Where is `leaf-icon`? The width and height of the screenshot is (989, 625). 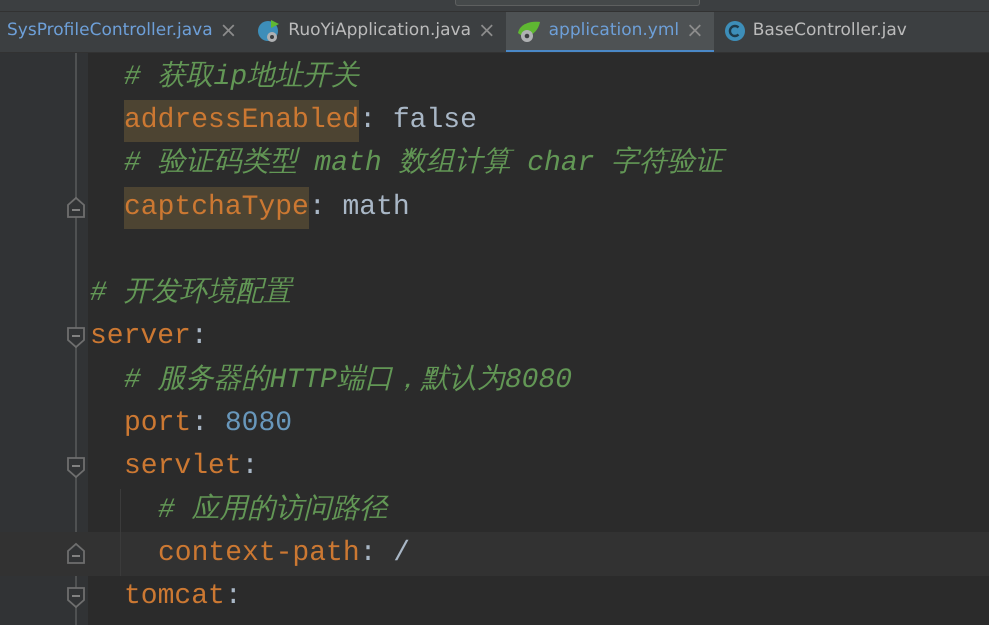
leaf-icon is located at coordinates (529, 31).